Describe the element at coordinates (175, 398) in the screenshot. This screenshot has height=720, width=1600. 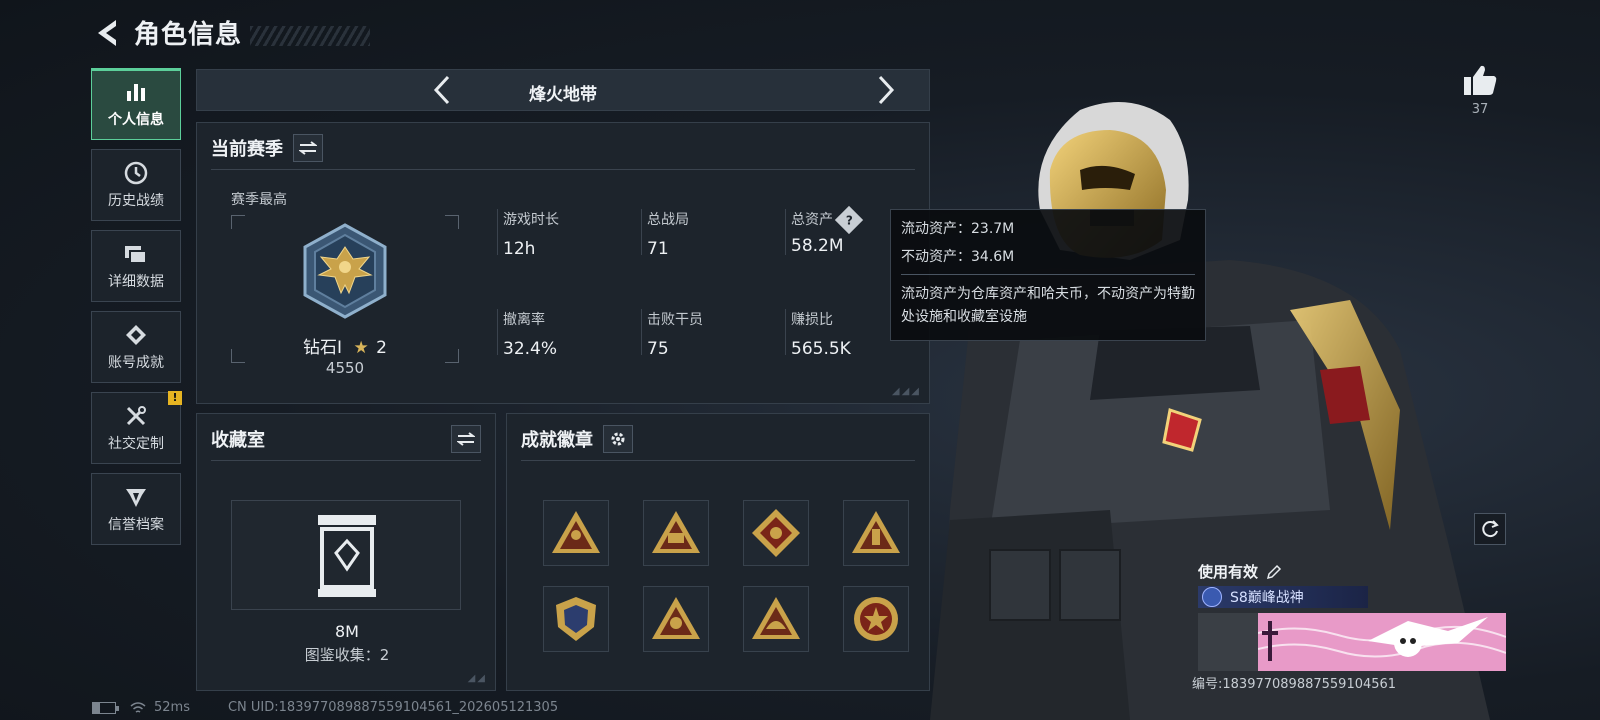
I see `warning-badge: !` at that location.